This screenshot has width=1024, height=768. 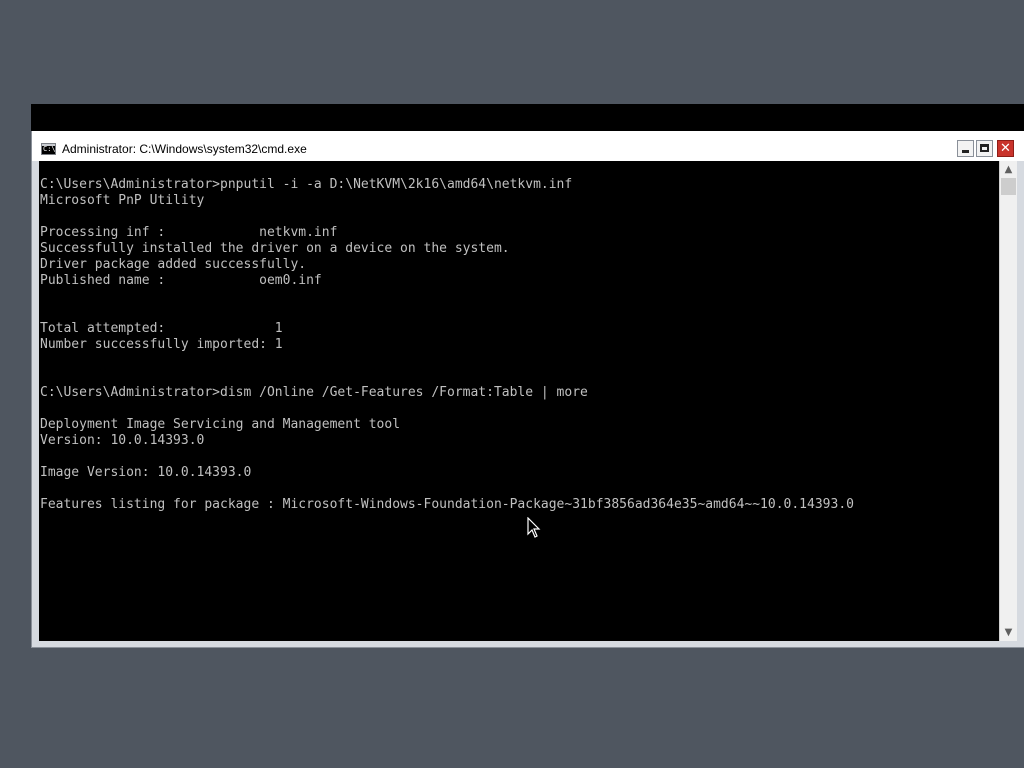 What do you see at coordinates (189, 232) in the screenshot?
I see `console-line: Processing inf : netkvm.inf` at bounding box center [189, 232].